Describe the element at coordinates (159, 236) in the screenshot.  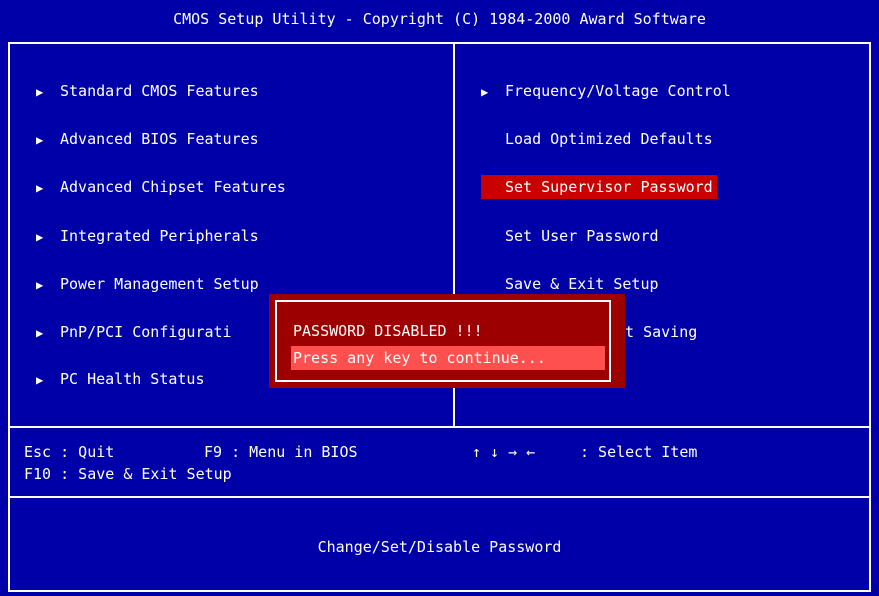
I see `menu-item-label: Integrated Peripherals` at that location.